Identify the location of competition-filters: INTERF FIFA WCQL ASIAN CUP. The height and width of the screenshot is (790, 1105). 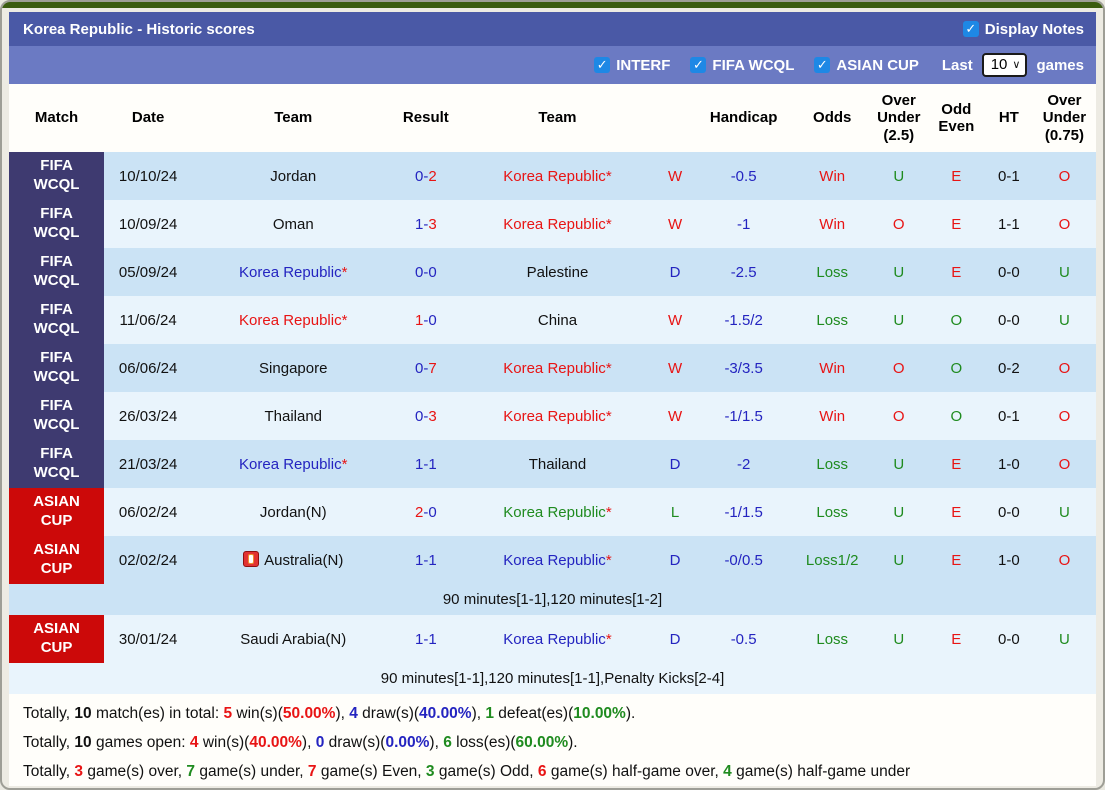
(756, 65).